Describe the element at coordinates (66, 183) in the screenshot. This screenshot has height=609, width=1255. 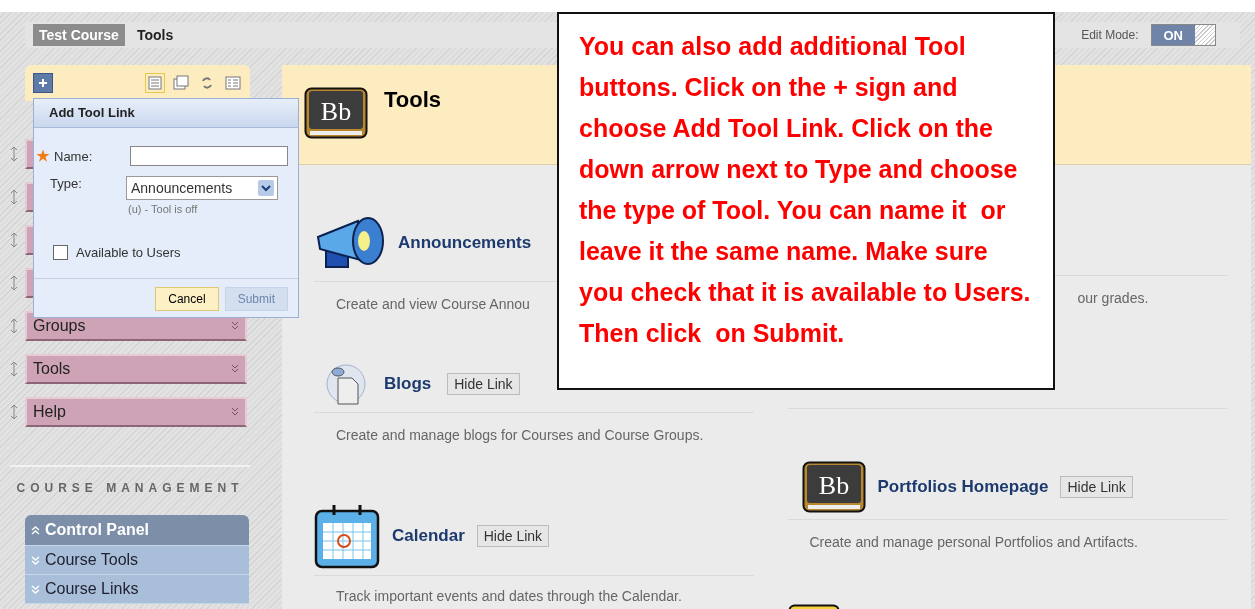
I see `field-label: Type:` at that location.